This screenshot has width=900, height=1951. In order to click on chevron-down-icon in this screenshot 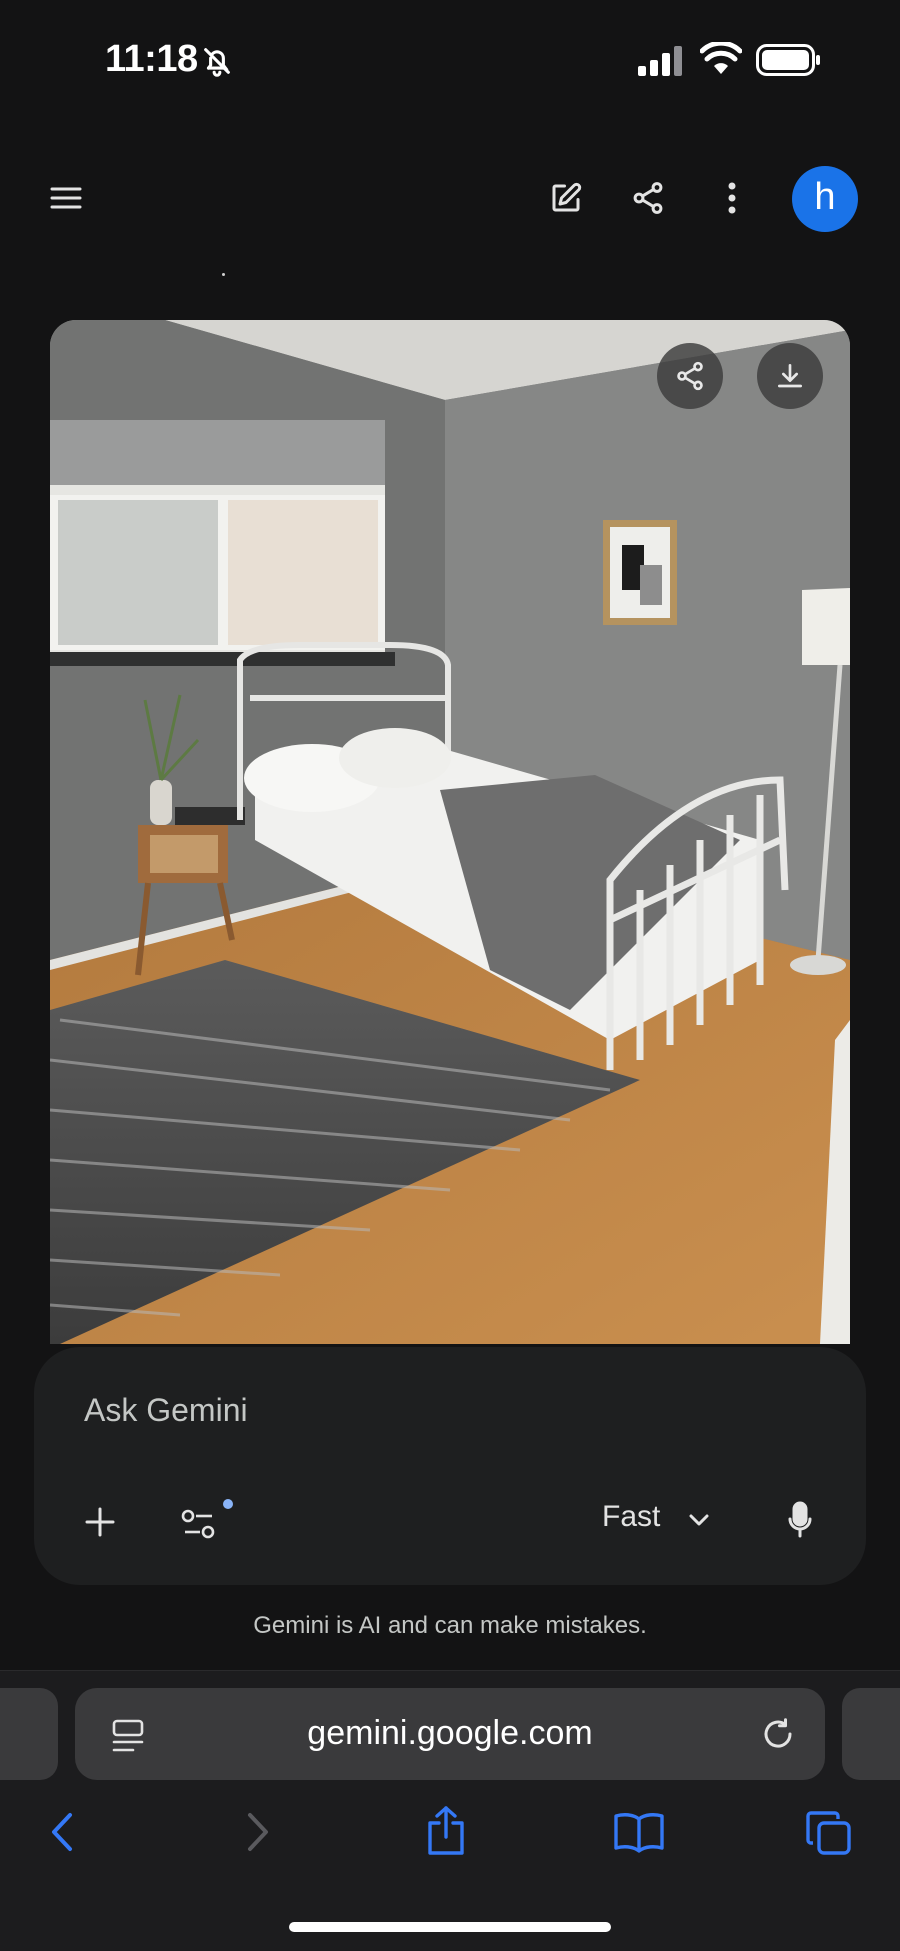, I will do `click(699, 1520)`.